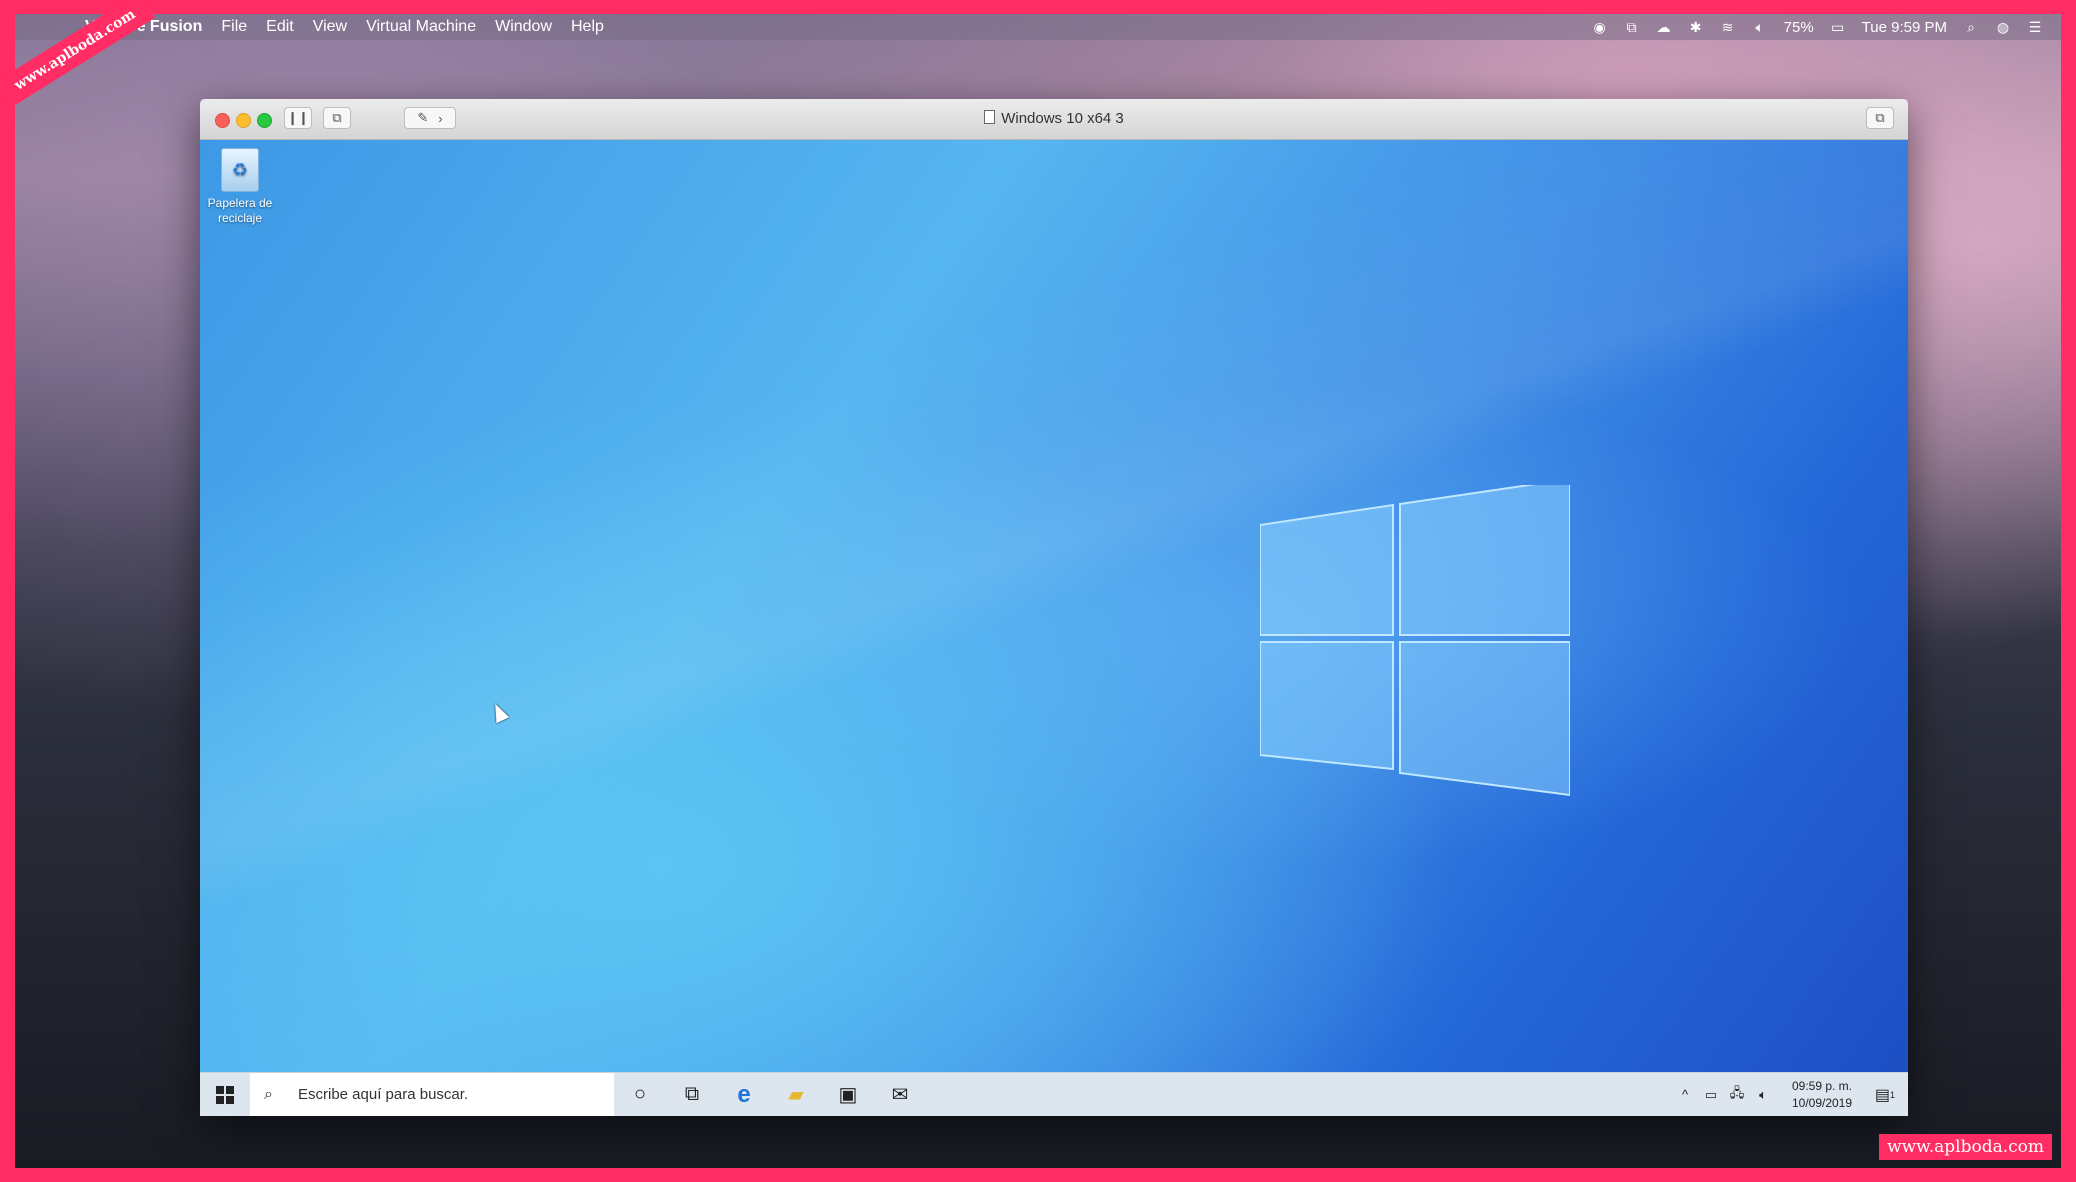 The height and width of the screenshot is (1182, 2076). I want to click on taskbar-time: 09:59 p. m., so click(1822, 1085).